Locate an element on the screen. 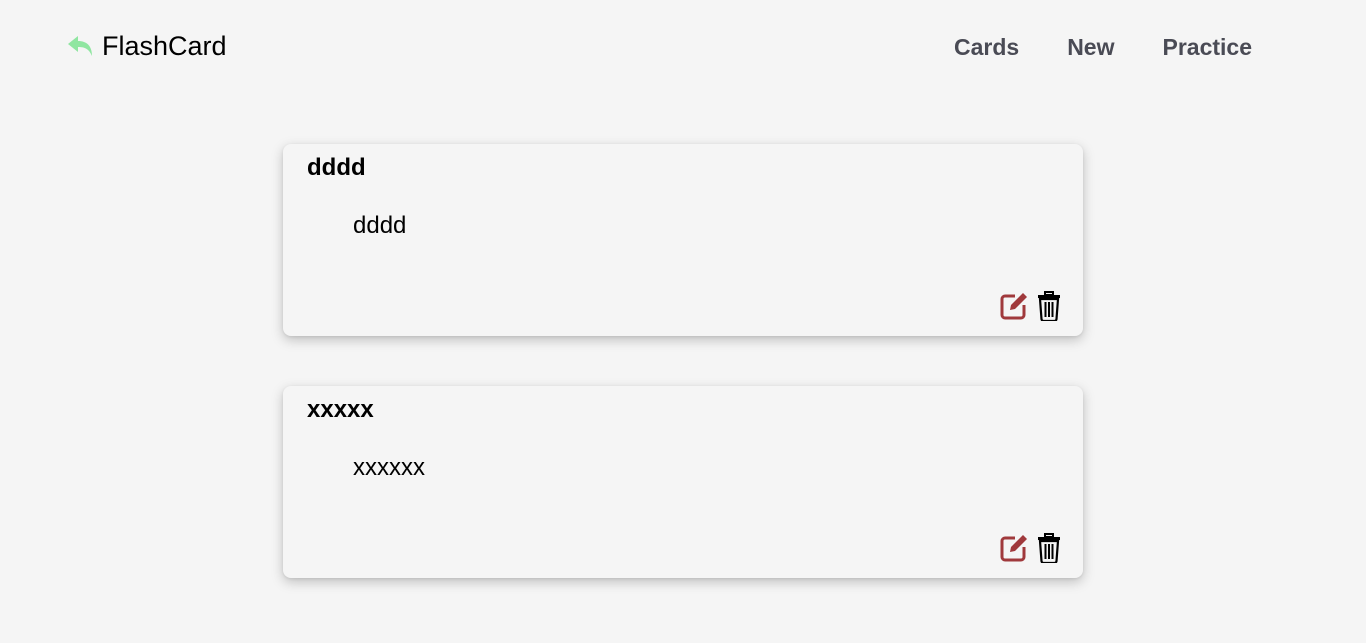 Image resolution: width=1366 pixels, height=643 pixels. app-header: FlashCard Cards New Practice is located at coordinates (683, 47).